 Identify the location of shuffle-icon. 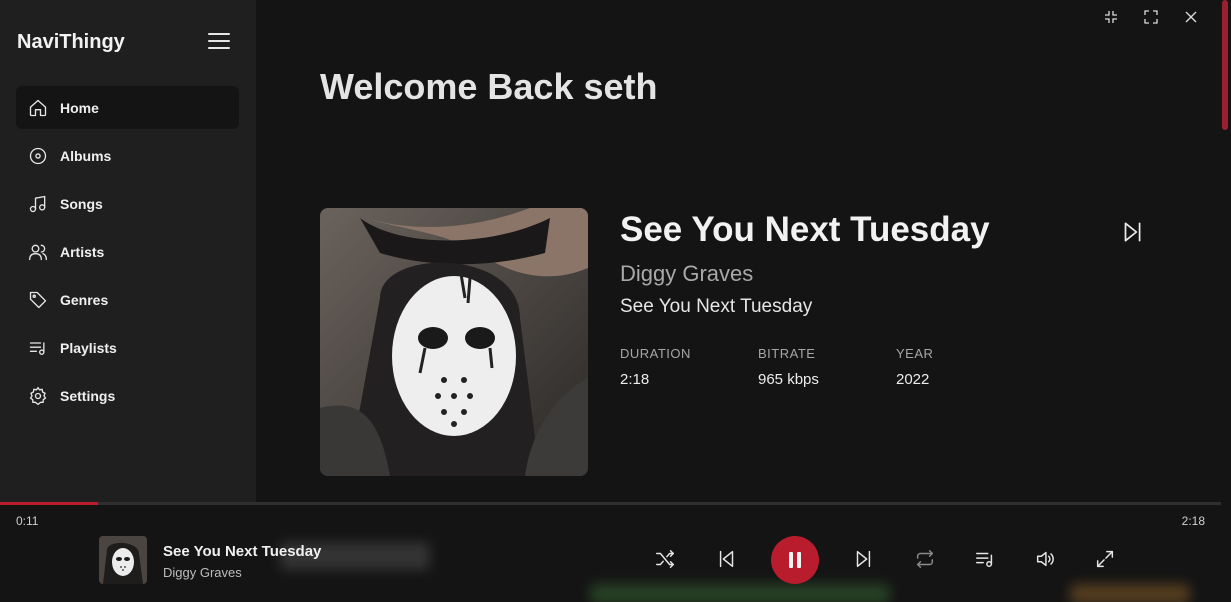
(665, 559).